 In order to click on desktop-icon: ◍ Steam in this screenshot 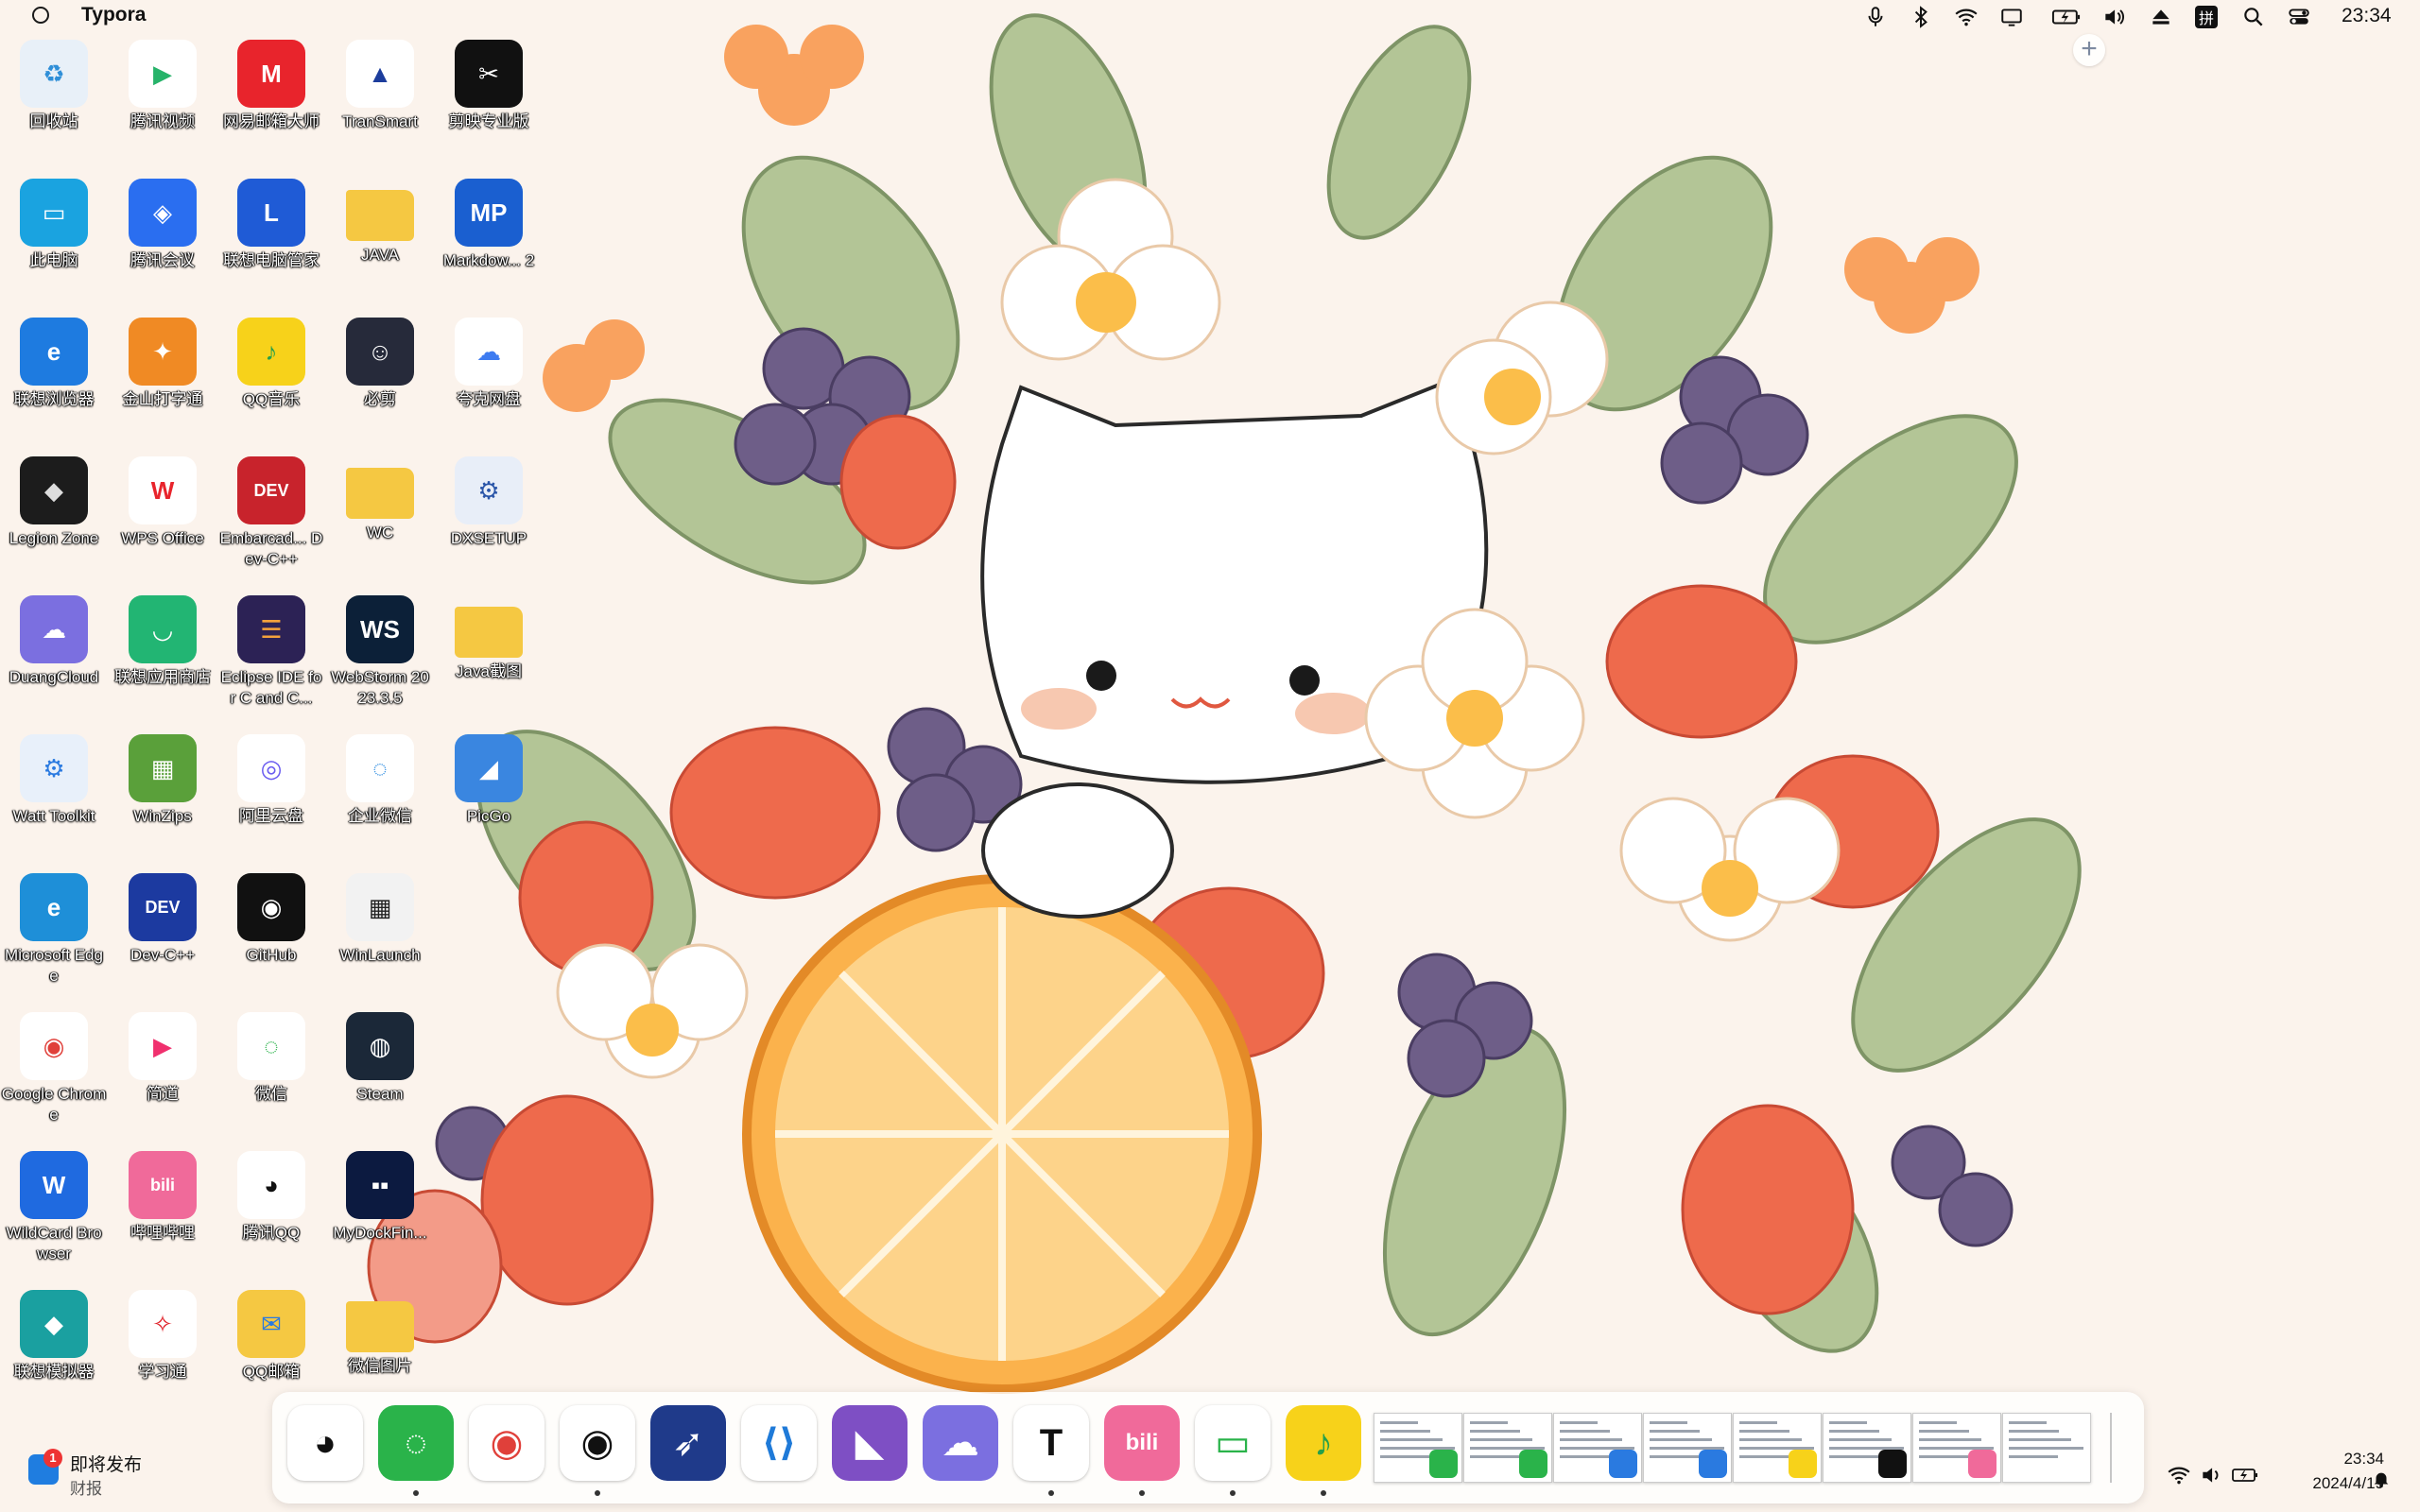, I will do `click(380, 1058)`.